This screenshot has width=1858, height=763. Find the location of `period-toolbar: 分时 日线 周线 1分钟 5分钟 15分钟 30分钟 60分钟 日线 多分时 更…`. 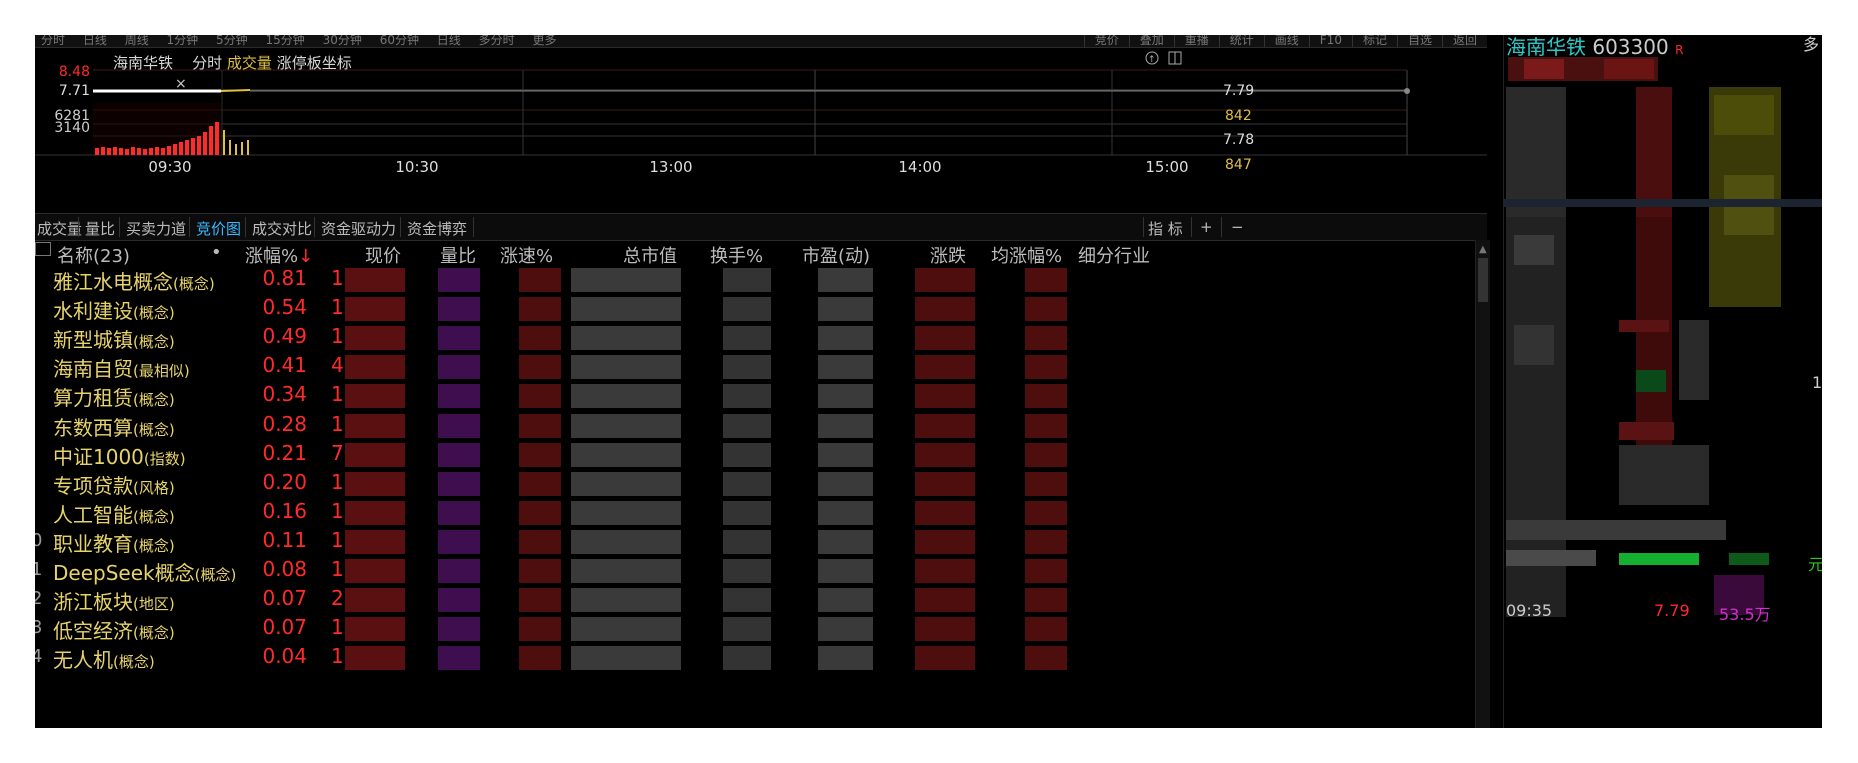

period-toolbar: 分时 日线 周线 1分钟 5分钟 15分钟 30分钟 60分钟 日线 多分时 更… is located at coordinates (761, 41).